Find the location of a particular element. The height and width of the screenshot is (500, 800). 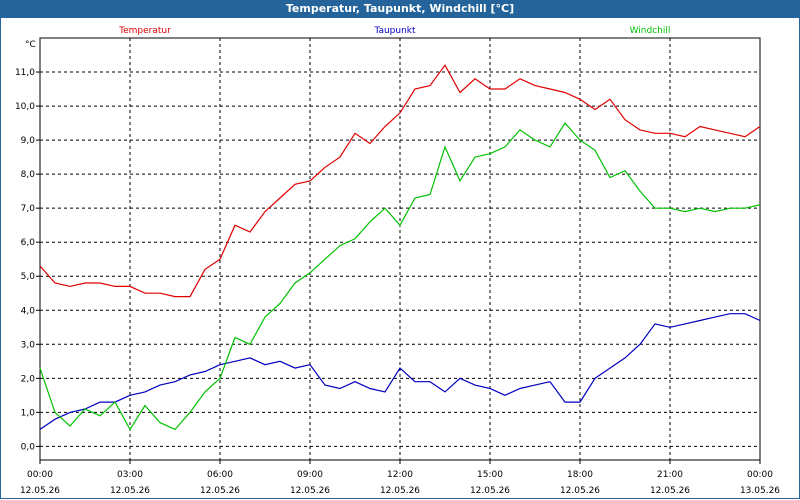

y-tick-label: 4,0 is located at coordinates (28, 311).